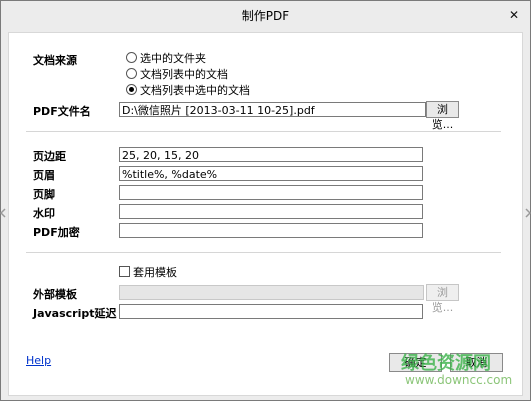  I want to click on watermark-label: 水印, so click(44, 213).